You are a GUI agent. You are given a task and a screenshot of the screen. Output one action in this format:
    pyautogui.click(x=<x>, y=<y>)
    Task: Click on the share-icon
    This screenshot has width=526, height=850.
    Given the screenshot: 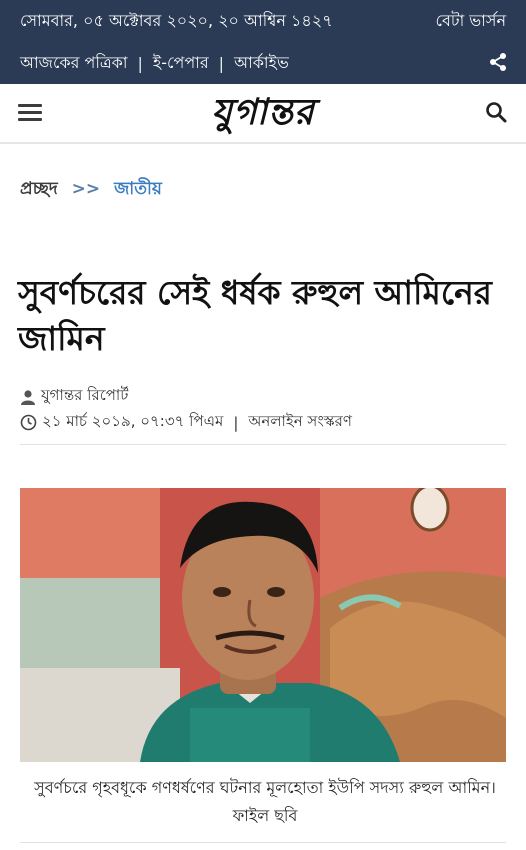 What is the action you would take?
    pyautogui.click(x=498, y=62)
    